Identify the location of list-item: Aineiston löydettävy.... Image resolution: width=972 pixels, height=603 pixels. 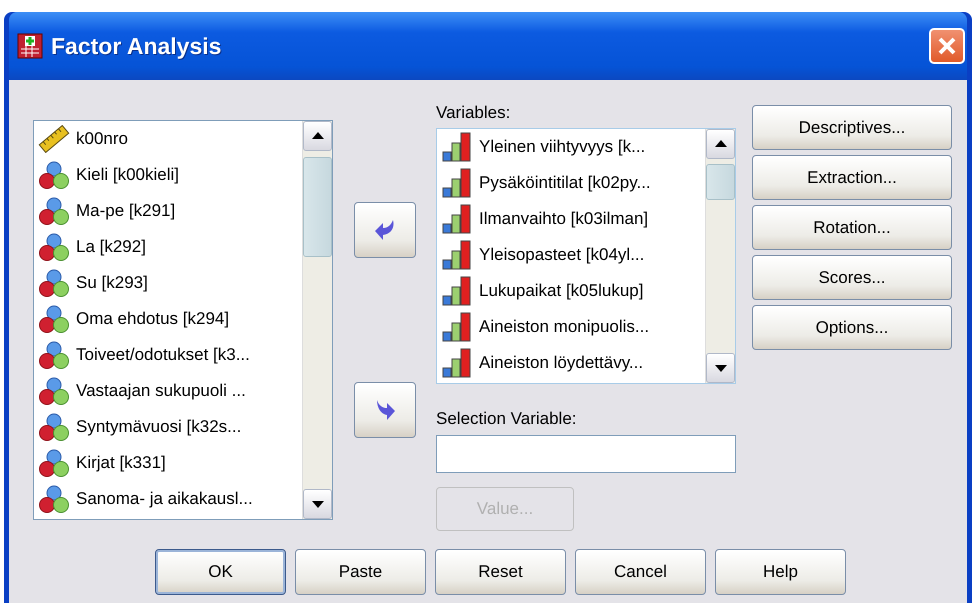
(571, 362).